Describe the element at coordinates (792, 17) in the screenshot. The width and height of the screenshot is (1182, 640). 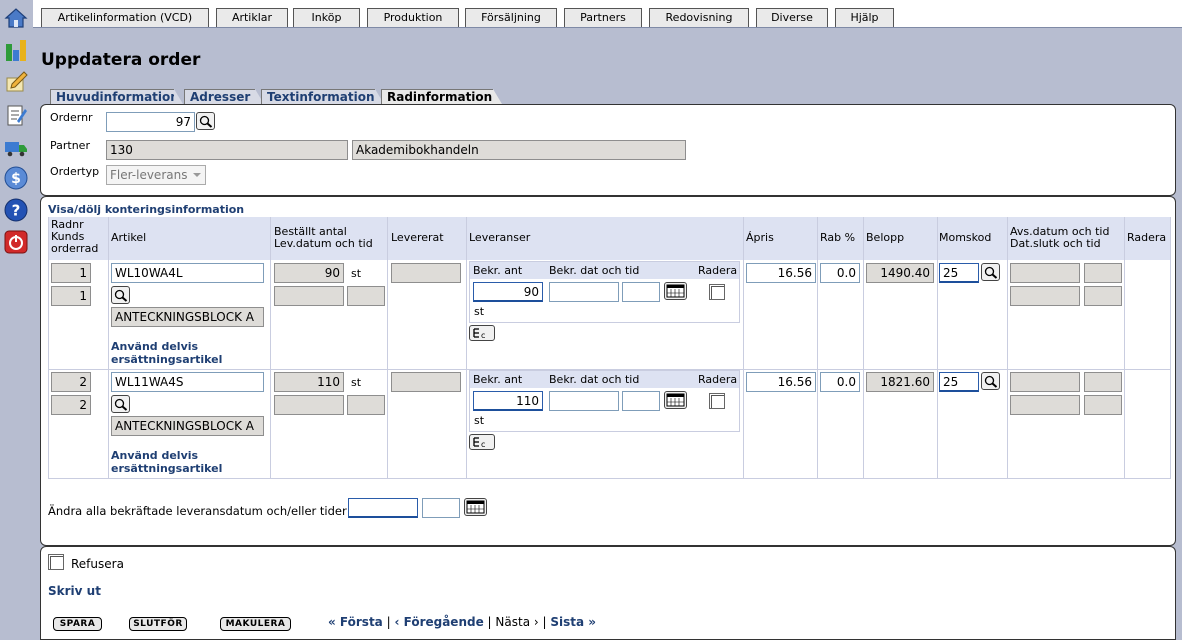
I see `nav-tab-diverse: Diverse` at that location.